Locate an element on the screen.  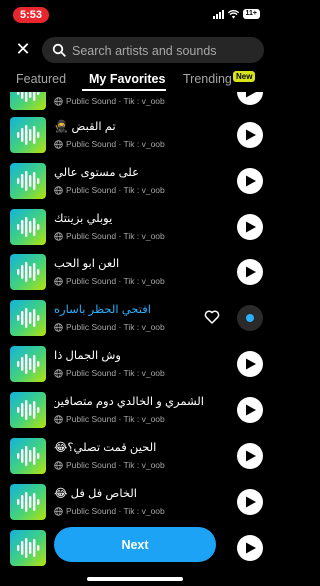
tab-featured: Featured is located at coordinates (41, 79).